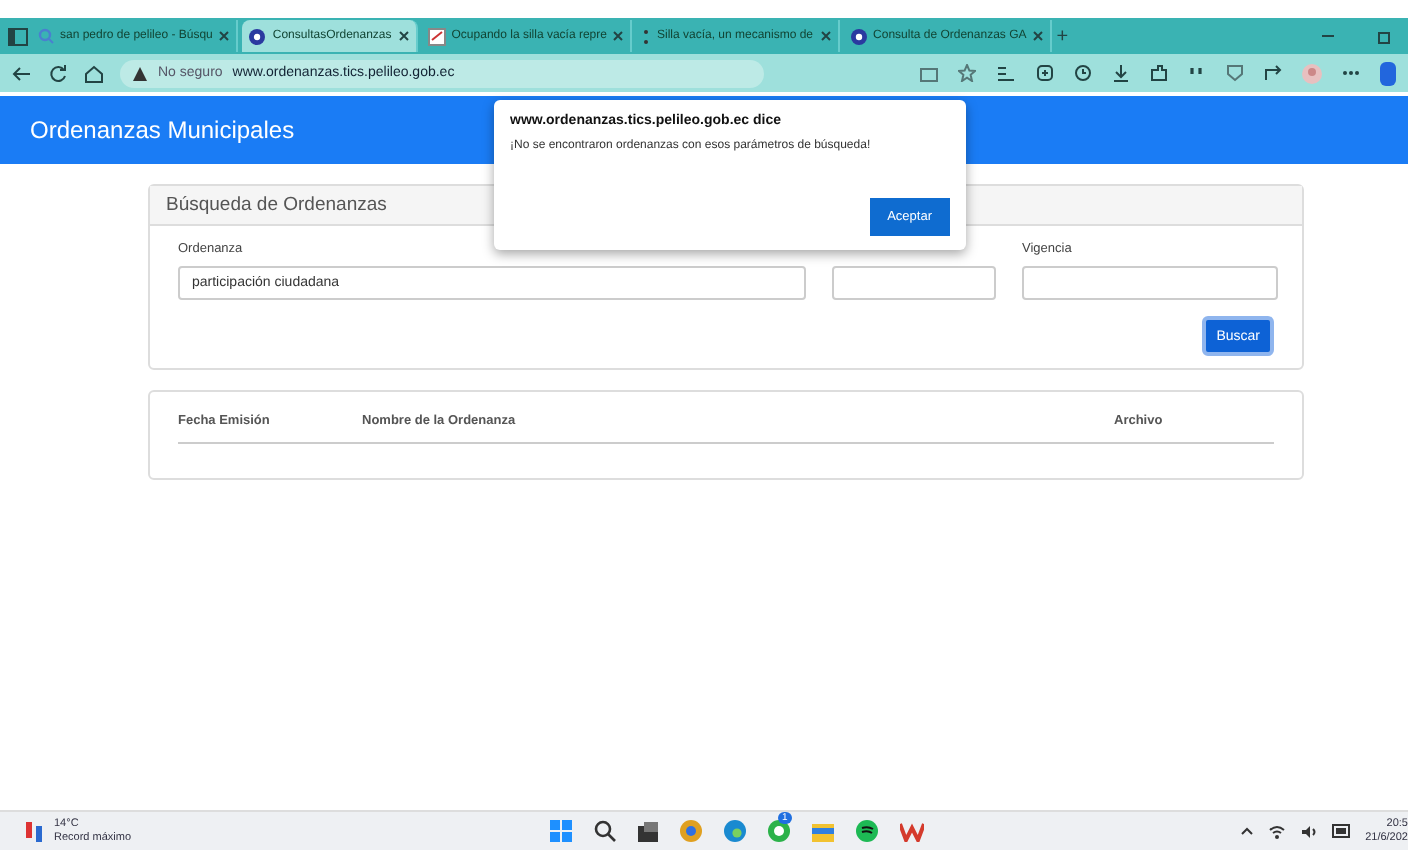 The height and width of the screenshot is (850, 1408). What do you see at coordinates (1006, 73) in the screenshot?
I see `favorites-icon` at bounding box center [1006, 73].